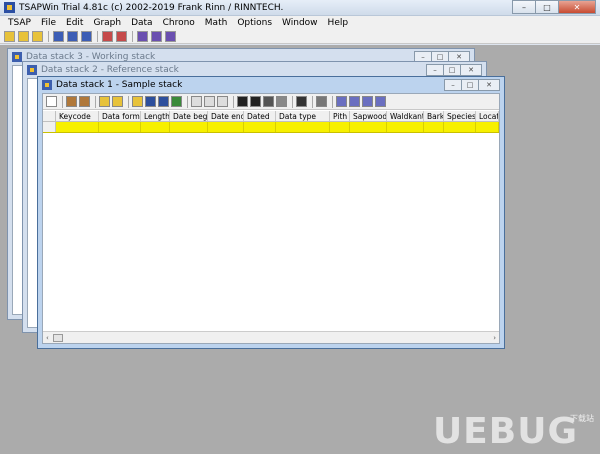  I want to click on menu-window: Window, so click(301, 23).